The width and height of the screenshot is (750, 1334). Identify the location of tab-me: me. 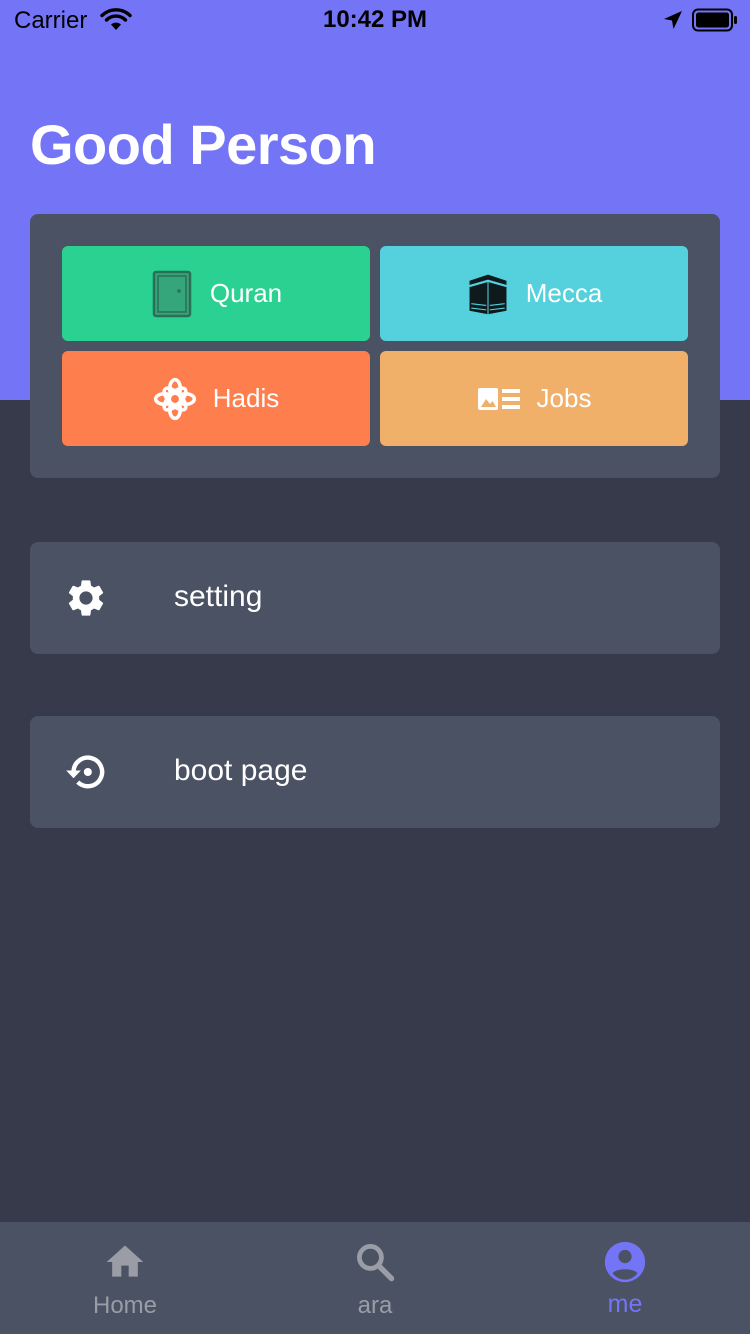
(625, 1278).